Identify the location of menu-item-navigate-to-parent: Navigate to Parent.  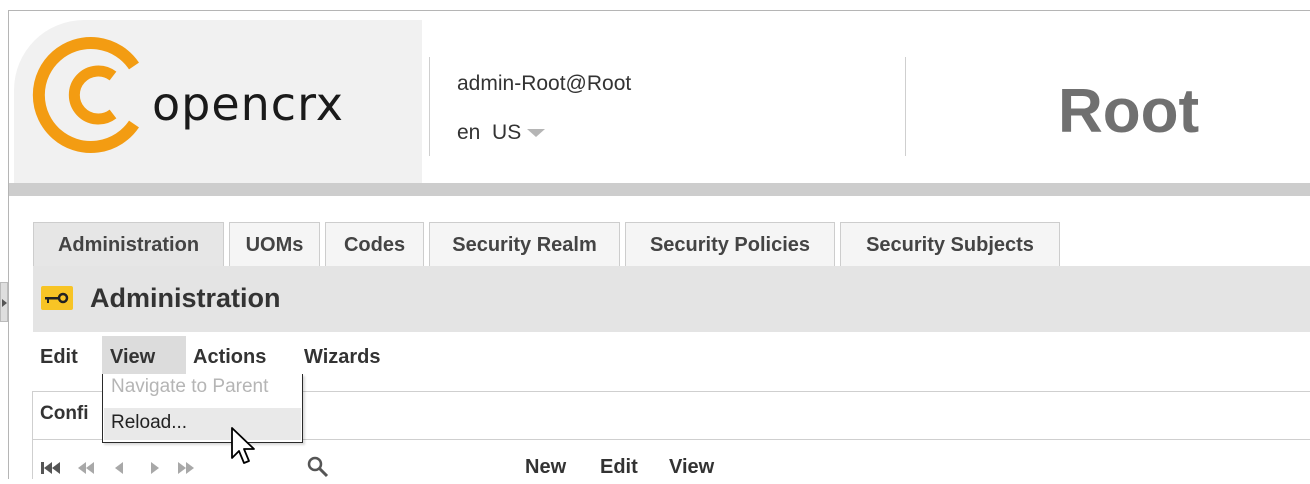
(189, 387).